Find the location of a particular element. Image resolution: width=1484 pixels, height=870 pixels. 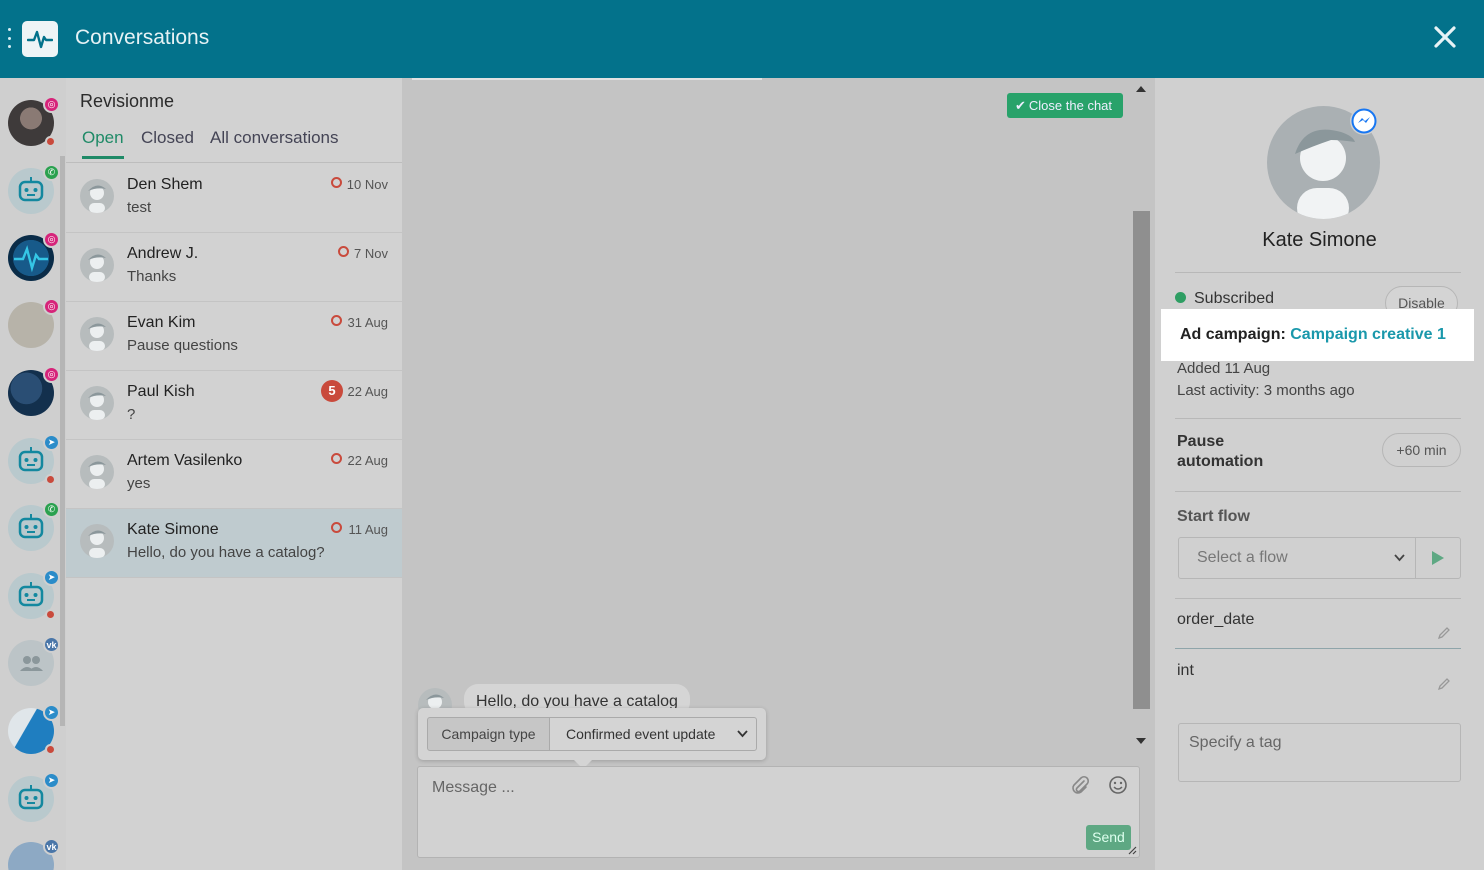

pulse-icon is located at coordinates (40, 39).